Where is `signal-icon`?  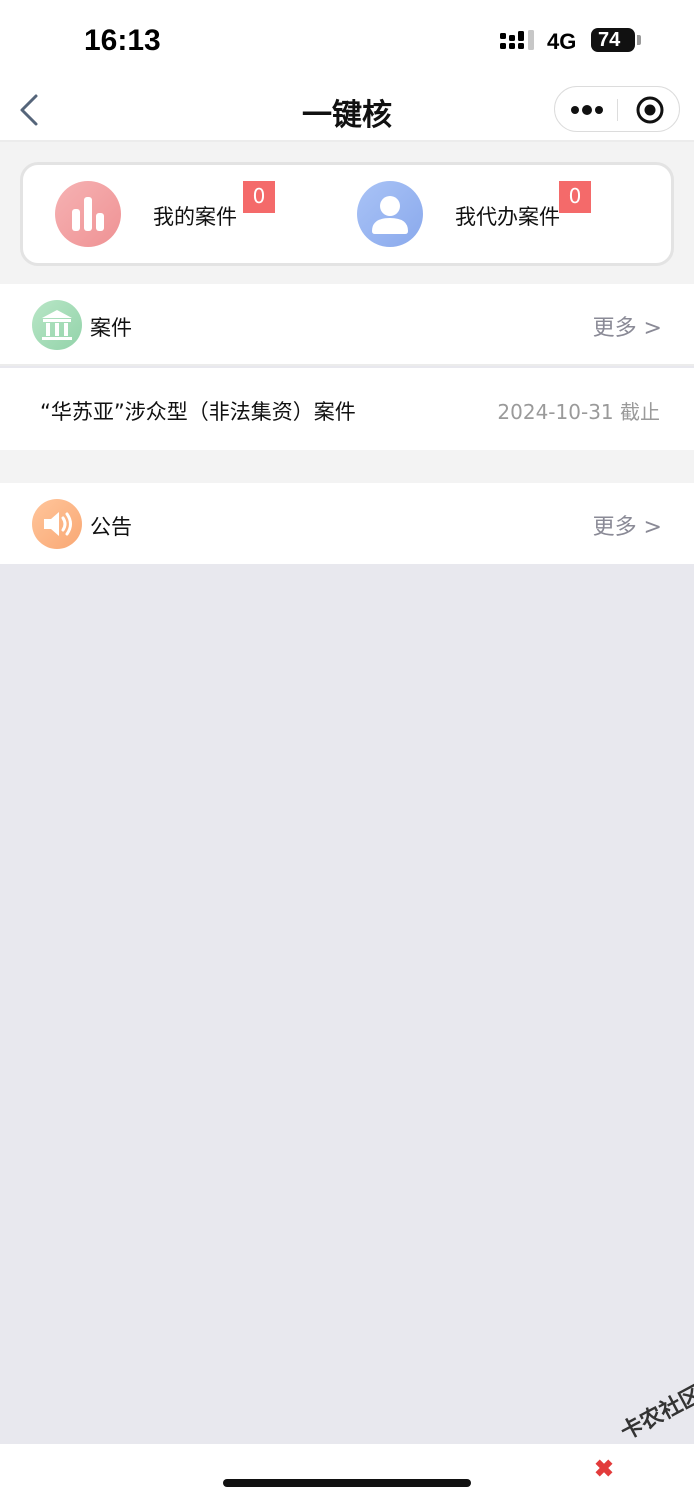 signal-icon is located at coordinates (517, 40).